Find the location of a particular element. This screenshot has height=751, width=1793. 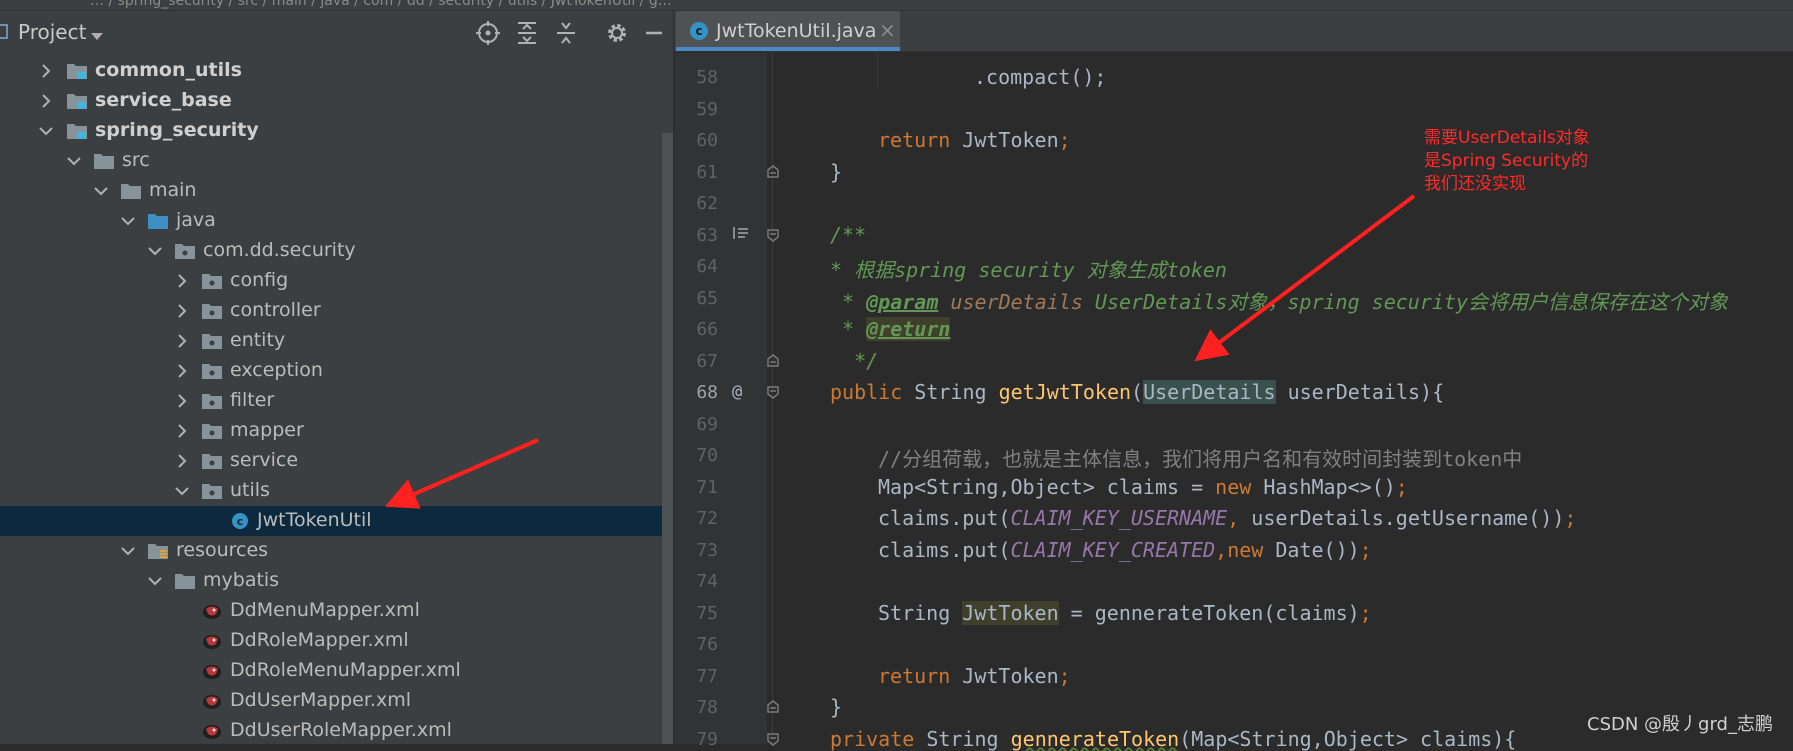

tree-item-ddrolemenumapper-xml: DdRoleMenuMapper.xml is located at coordinates (331, 671).